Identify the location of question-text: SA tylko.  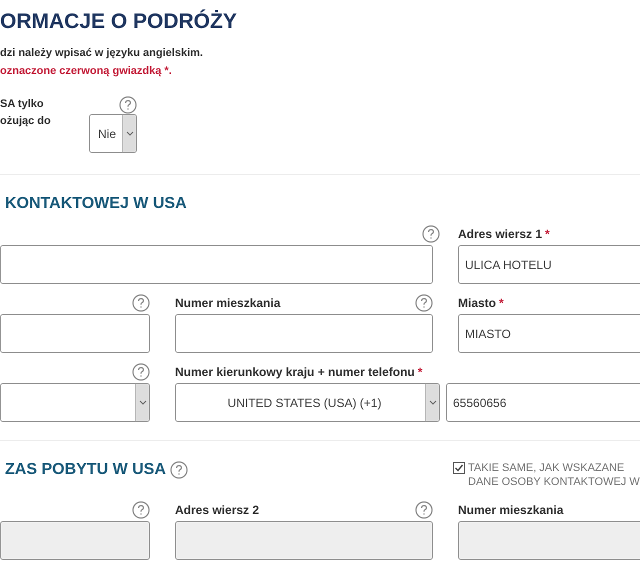
(22, 104).